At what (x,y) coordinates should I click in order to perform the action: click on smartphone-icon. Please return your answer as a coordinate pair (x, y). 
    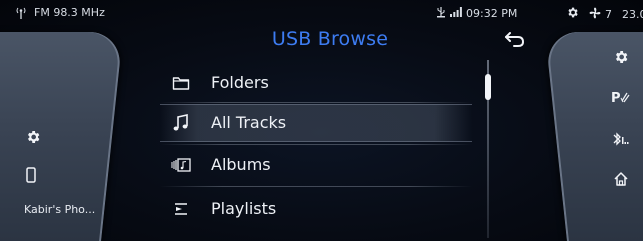
    Looking at the image, I should click on (31, 177).